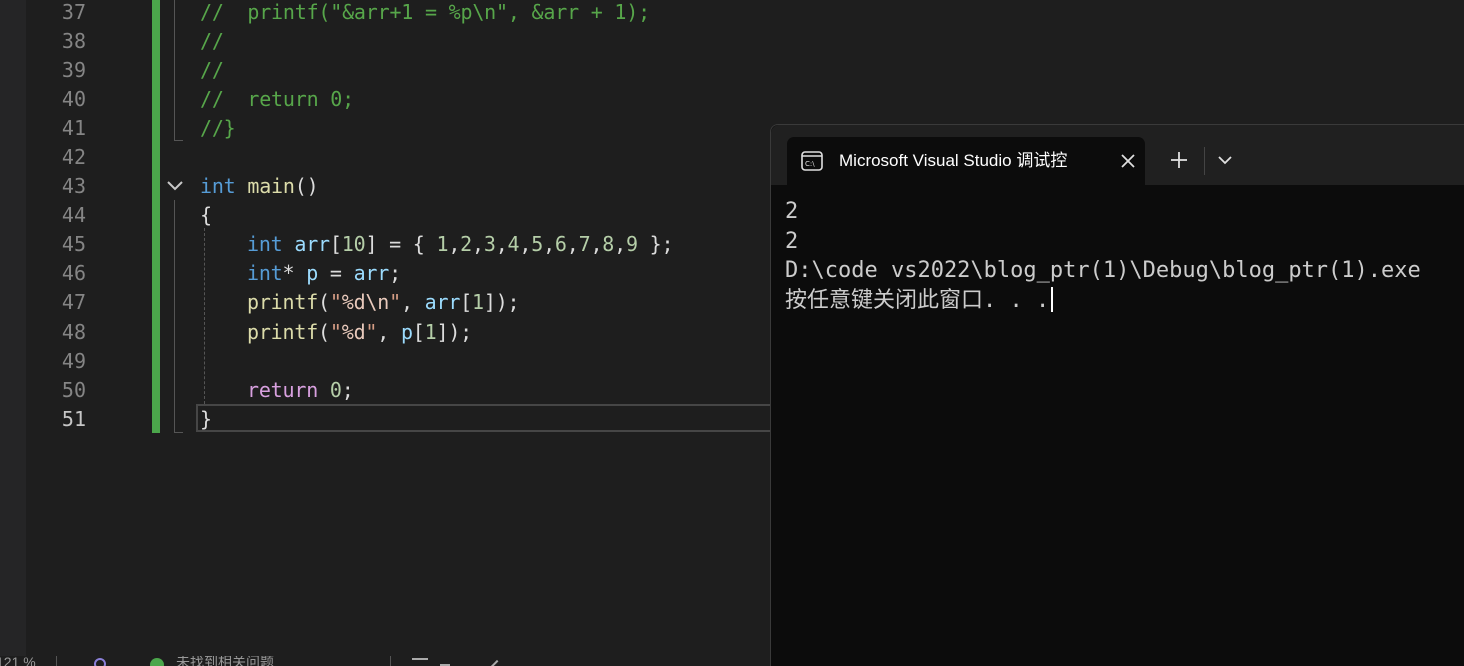 This screenshot has height=666, width=1464. I want to click on check-icon, so click(157, 662).